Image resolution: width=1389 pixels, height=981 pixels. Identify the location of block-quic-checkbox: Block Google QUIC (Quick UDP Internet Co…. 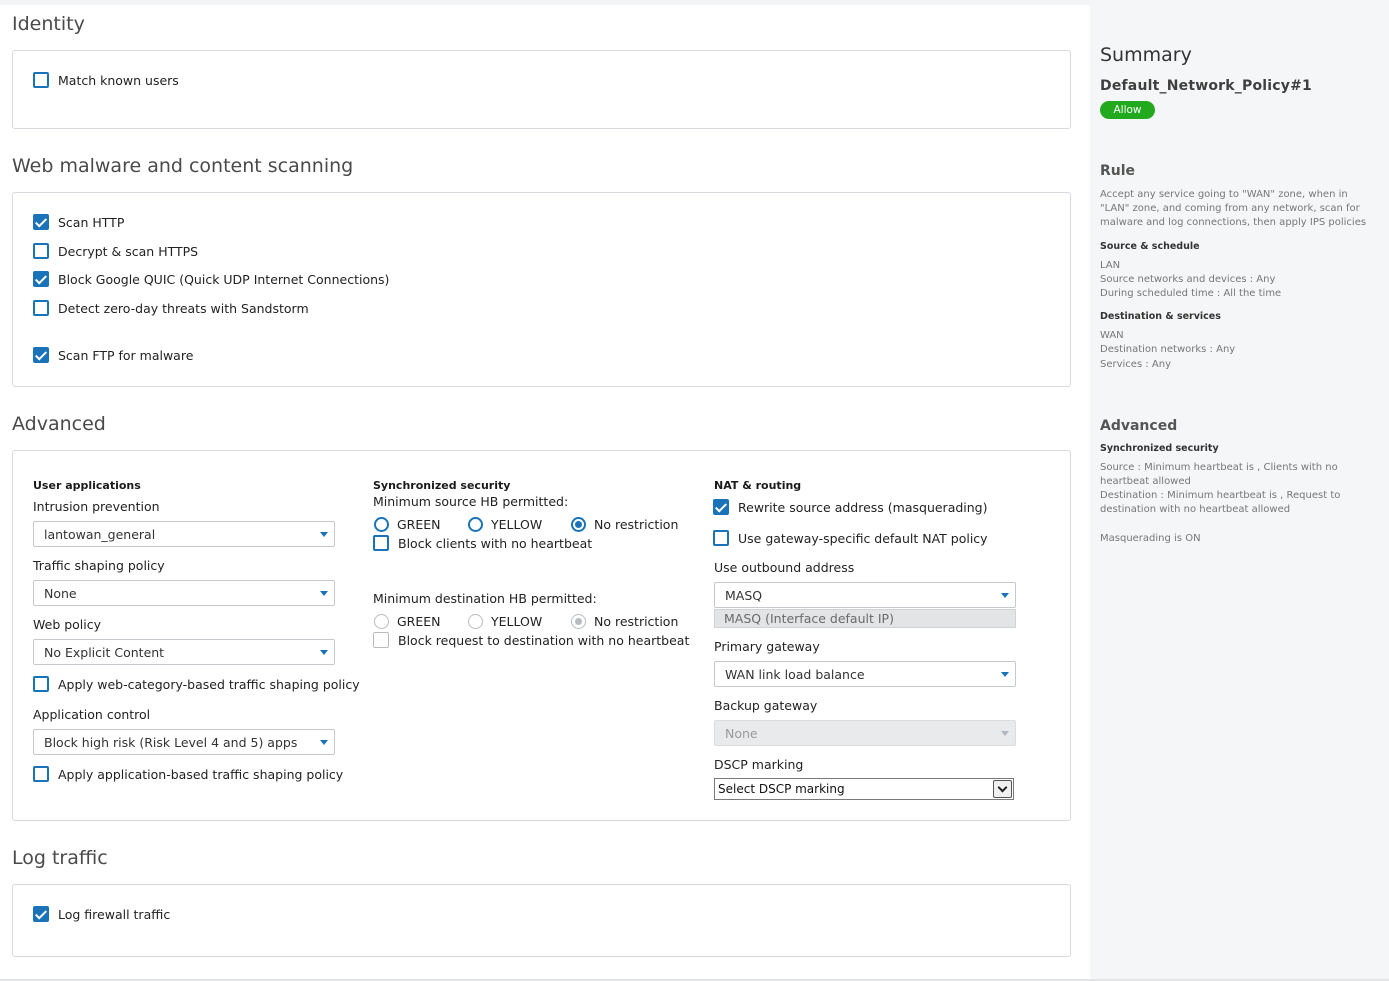
(211, 279).